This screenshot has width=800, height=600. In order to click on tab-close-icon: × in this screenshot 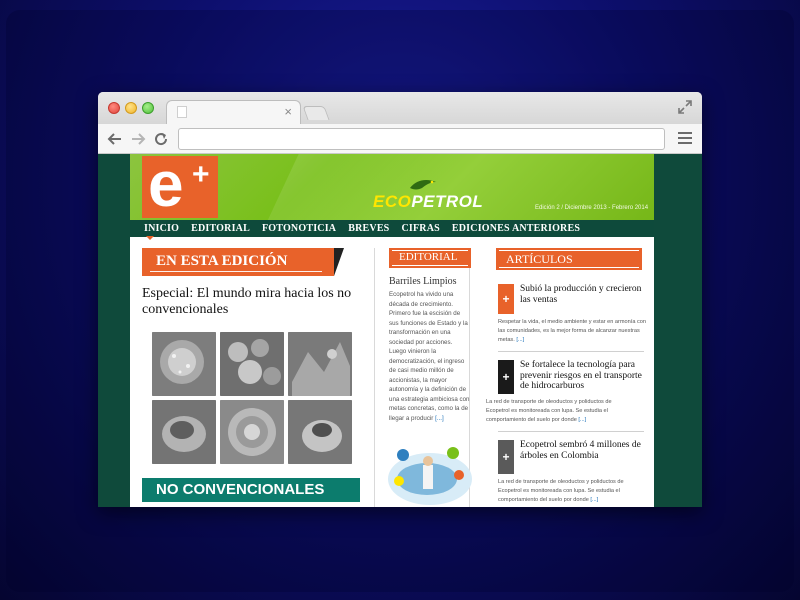, I will do `click(288, 111)`.